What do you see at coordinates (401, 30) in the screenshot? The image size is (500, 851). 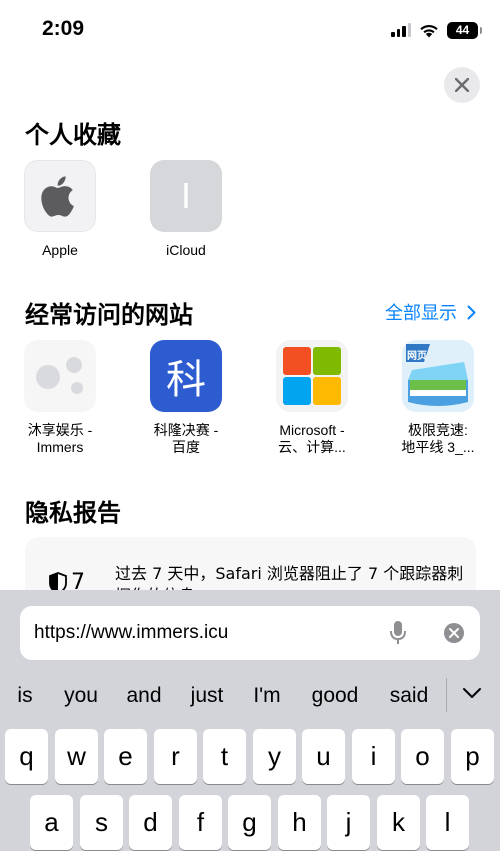 I see `cellular-signal-icon` at bounding box center [401, 30].